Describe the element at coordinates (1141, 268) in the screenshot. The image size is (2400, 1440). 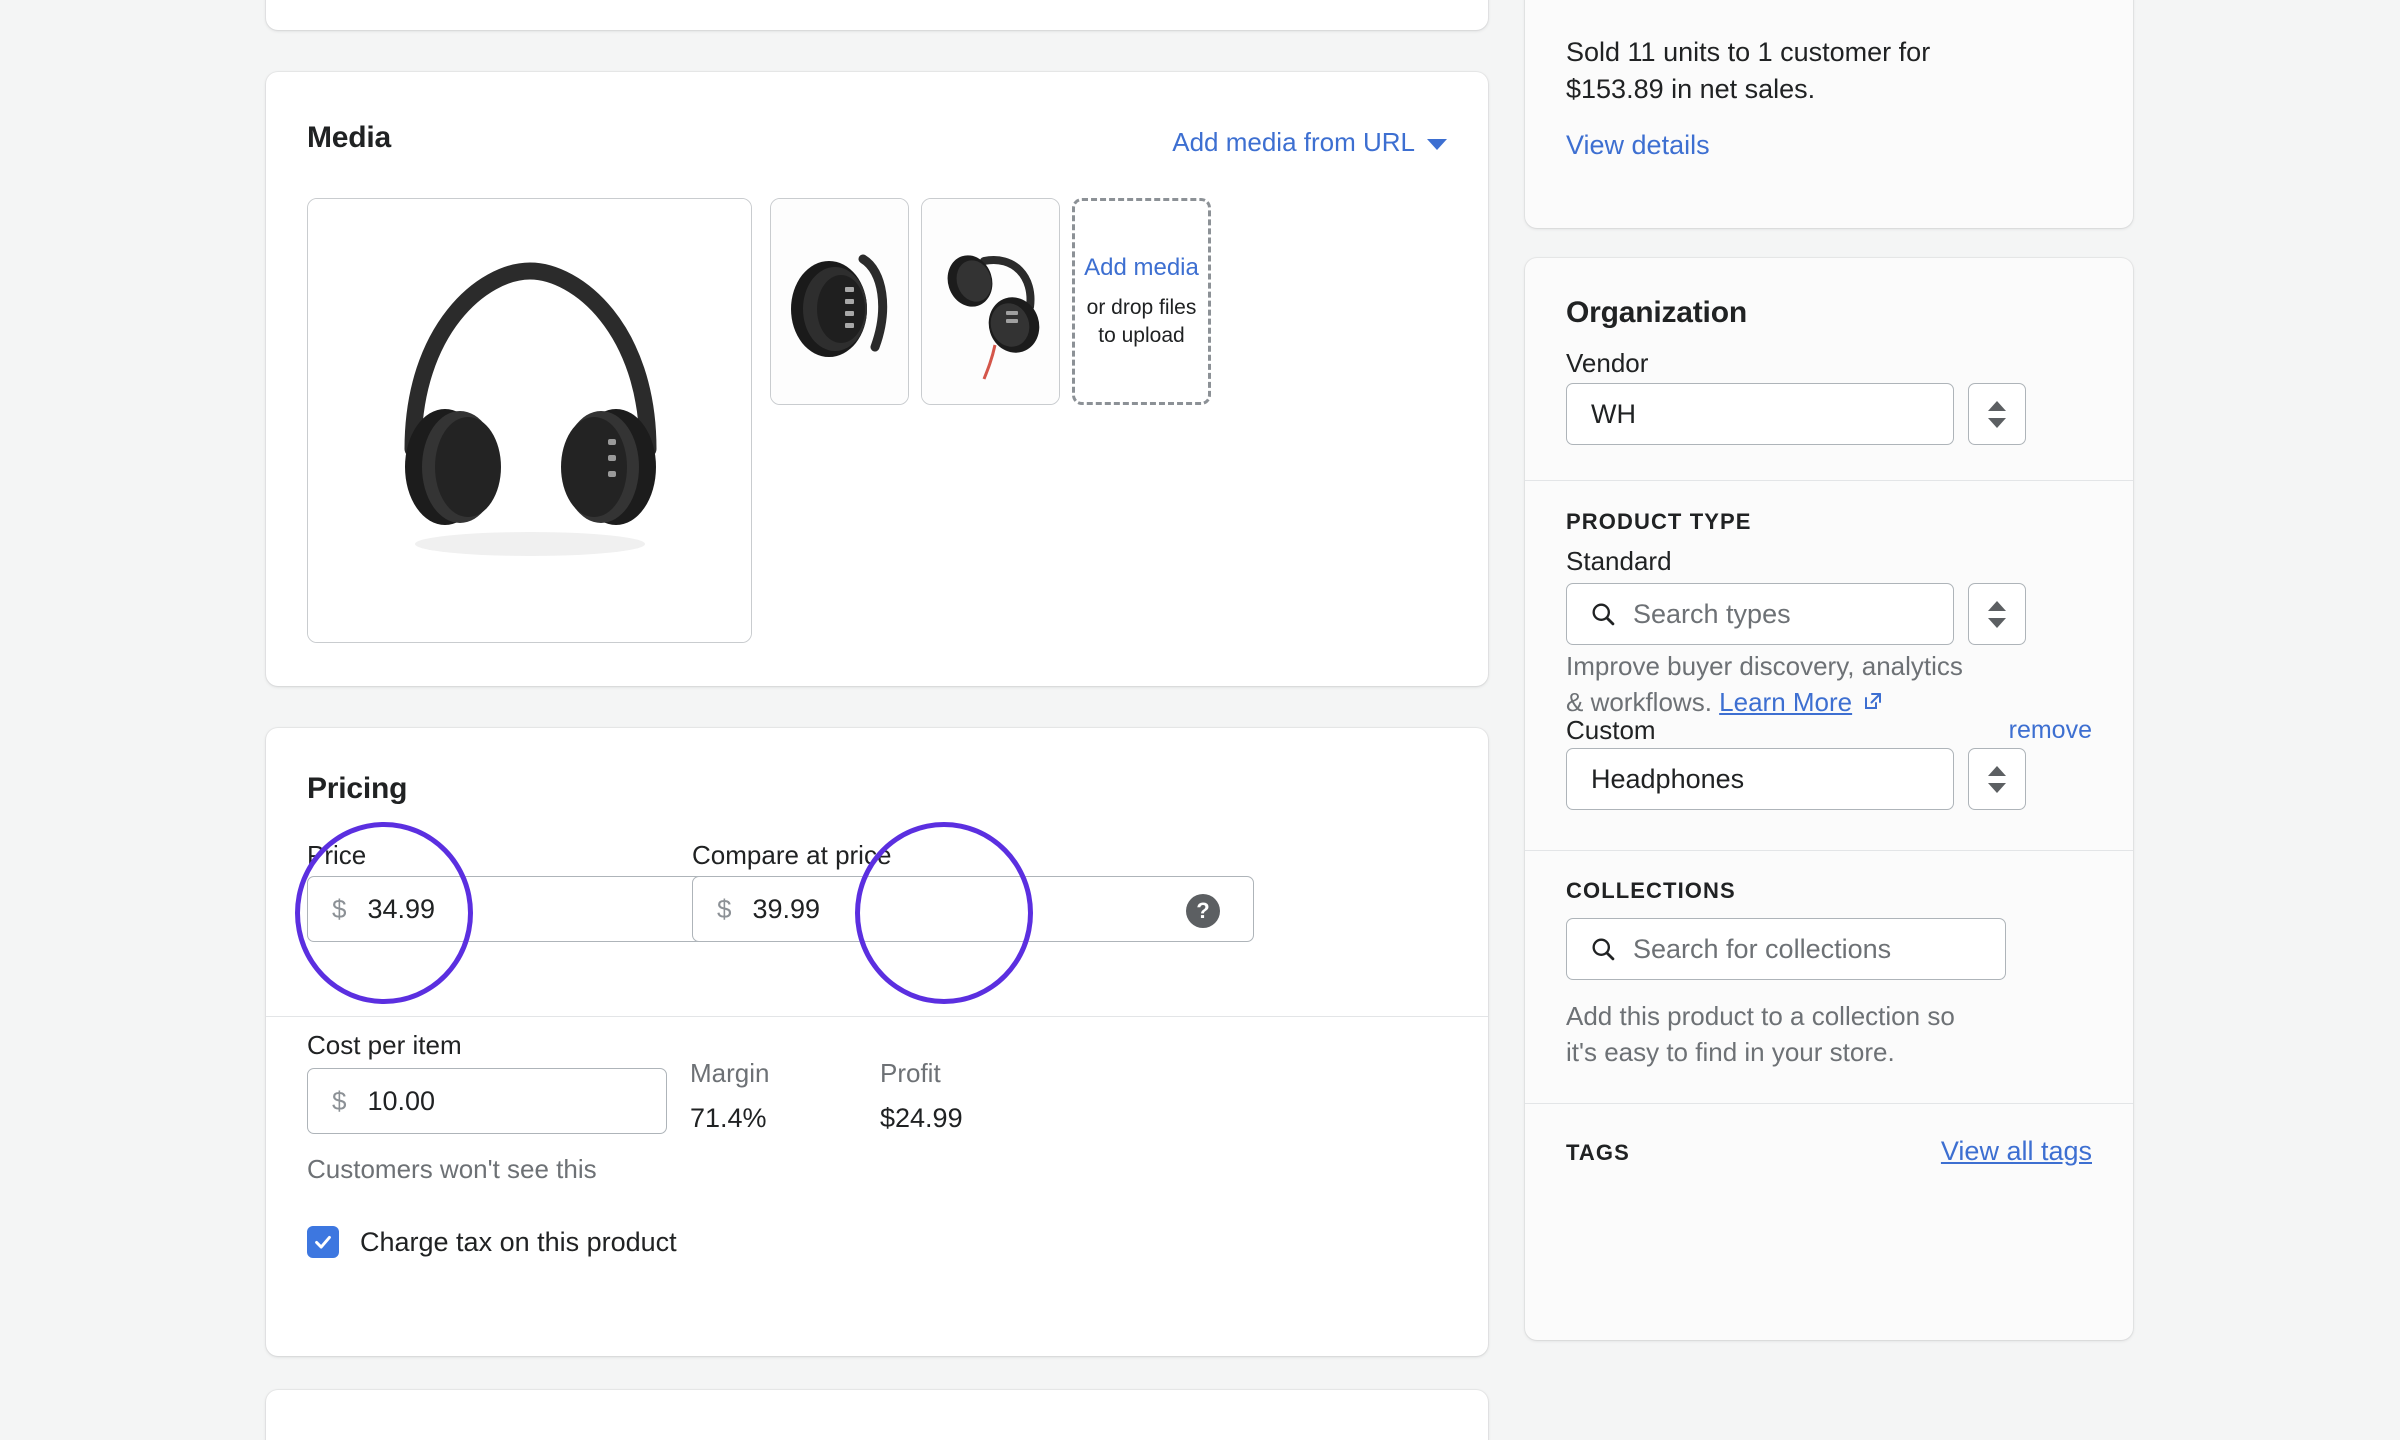
I see `add-media-link: Add media` at that location.